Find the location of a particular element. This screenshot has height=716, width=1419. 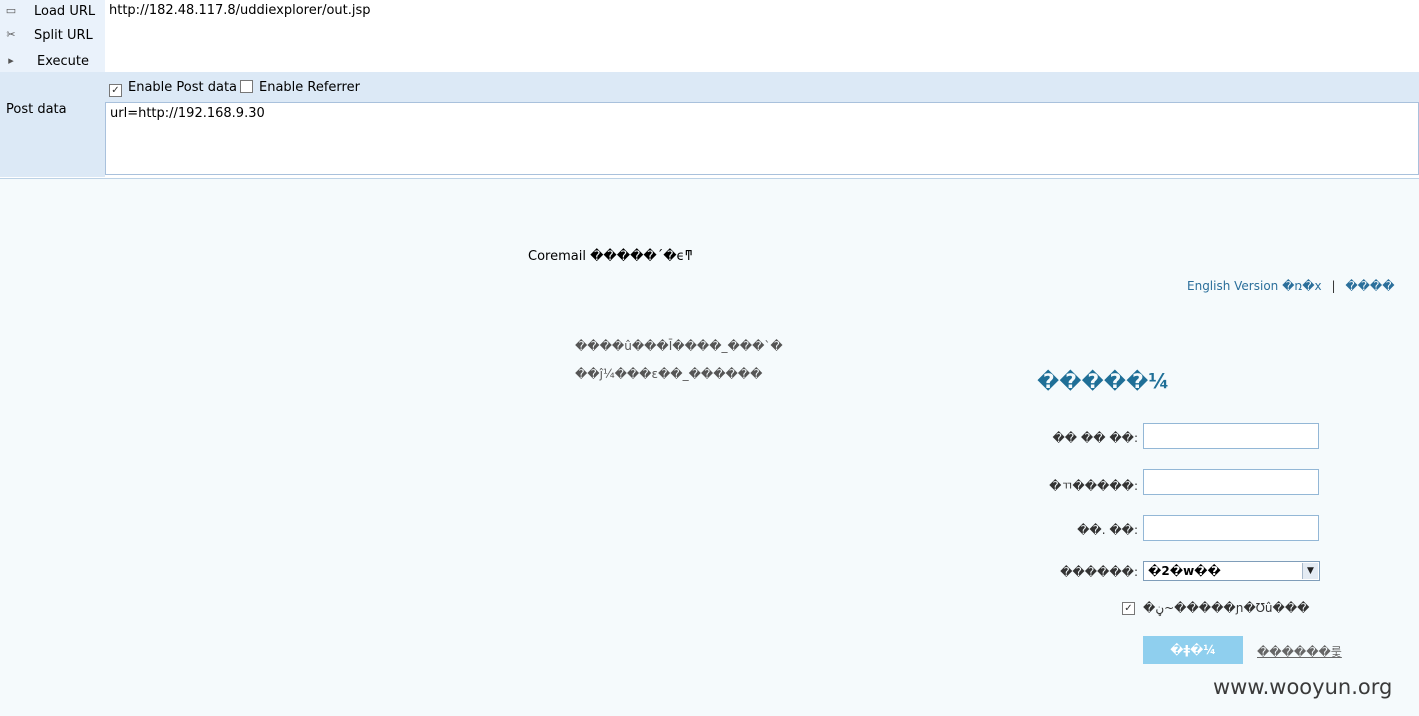

post-data-label-area: Post data is located at coordinates (52, 139).